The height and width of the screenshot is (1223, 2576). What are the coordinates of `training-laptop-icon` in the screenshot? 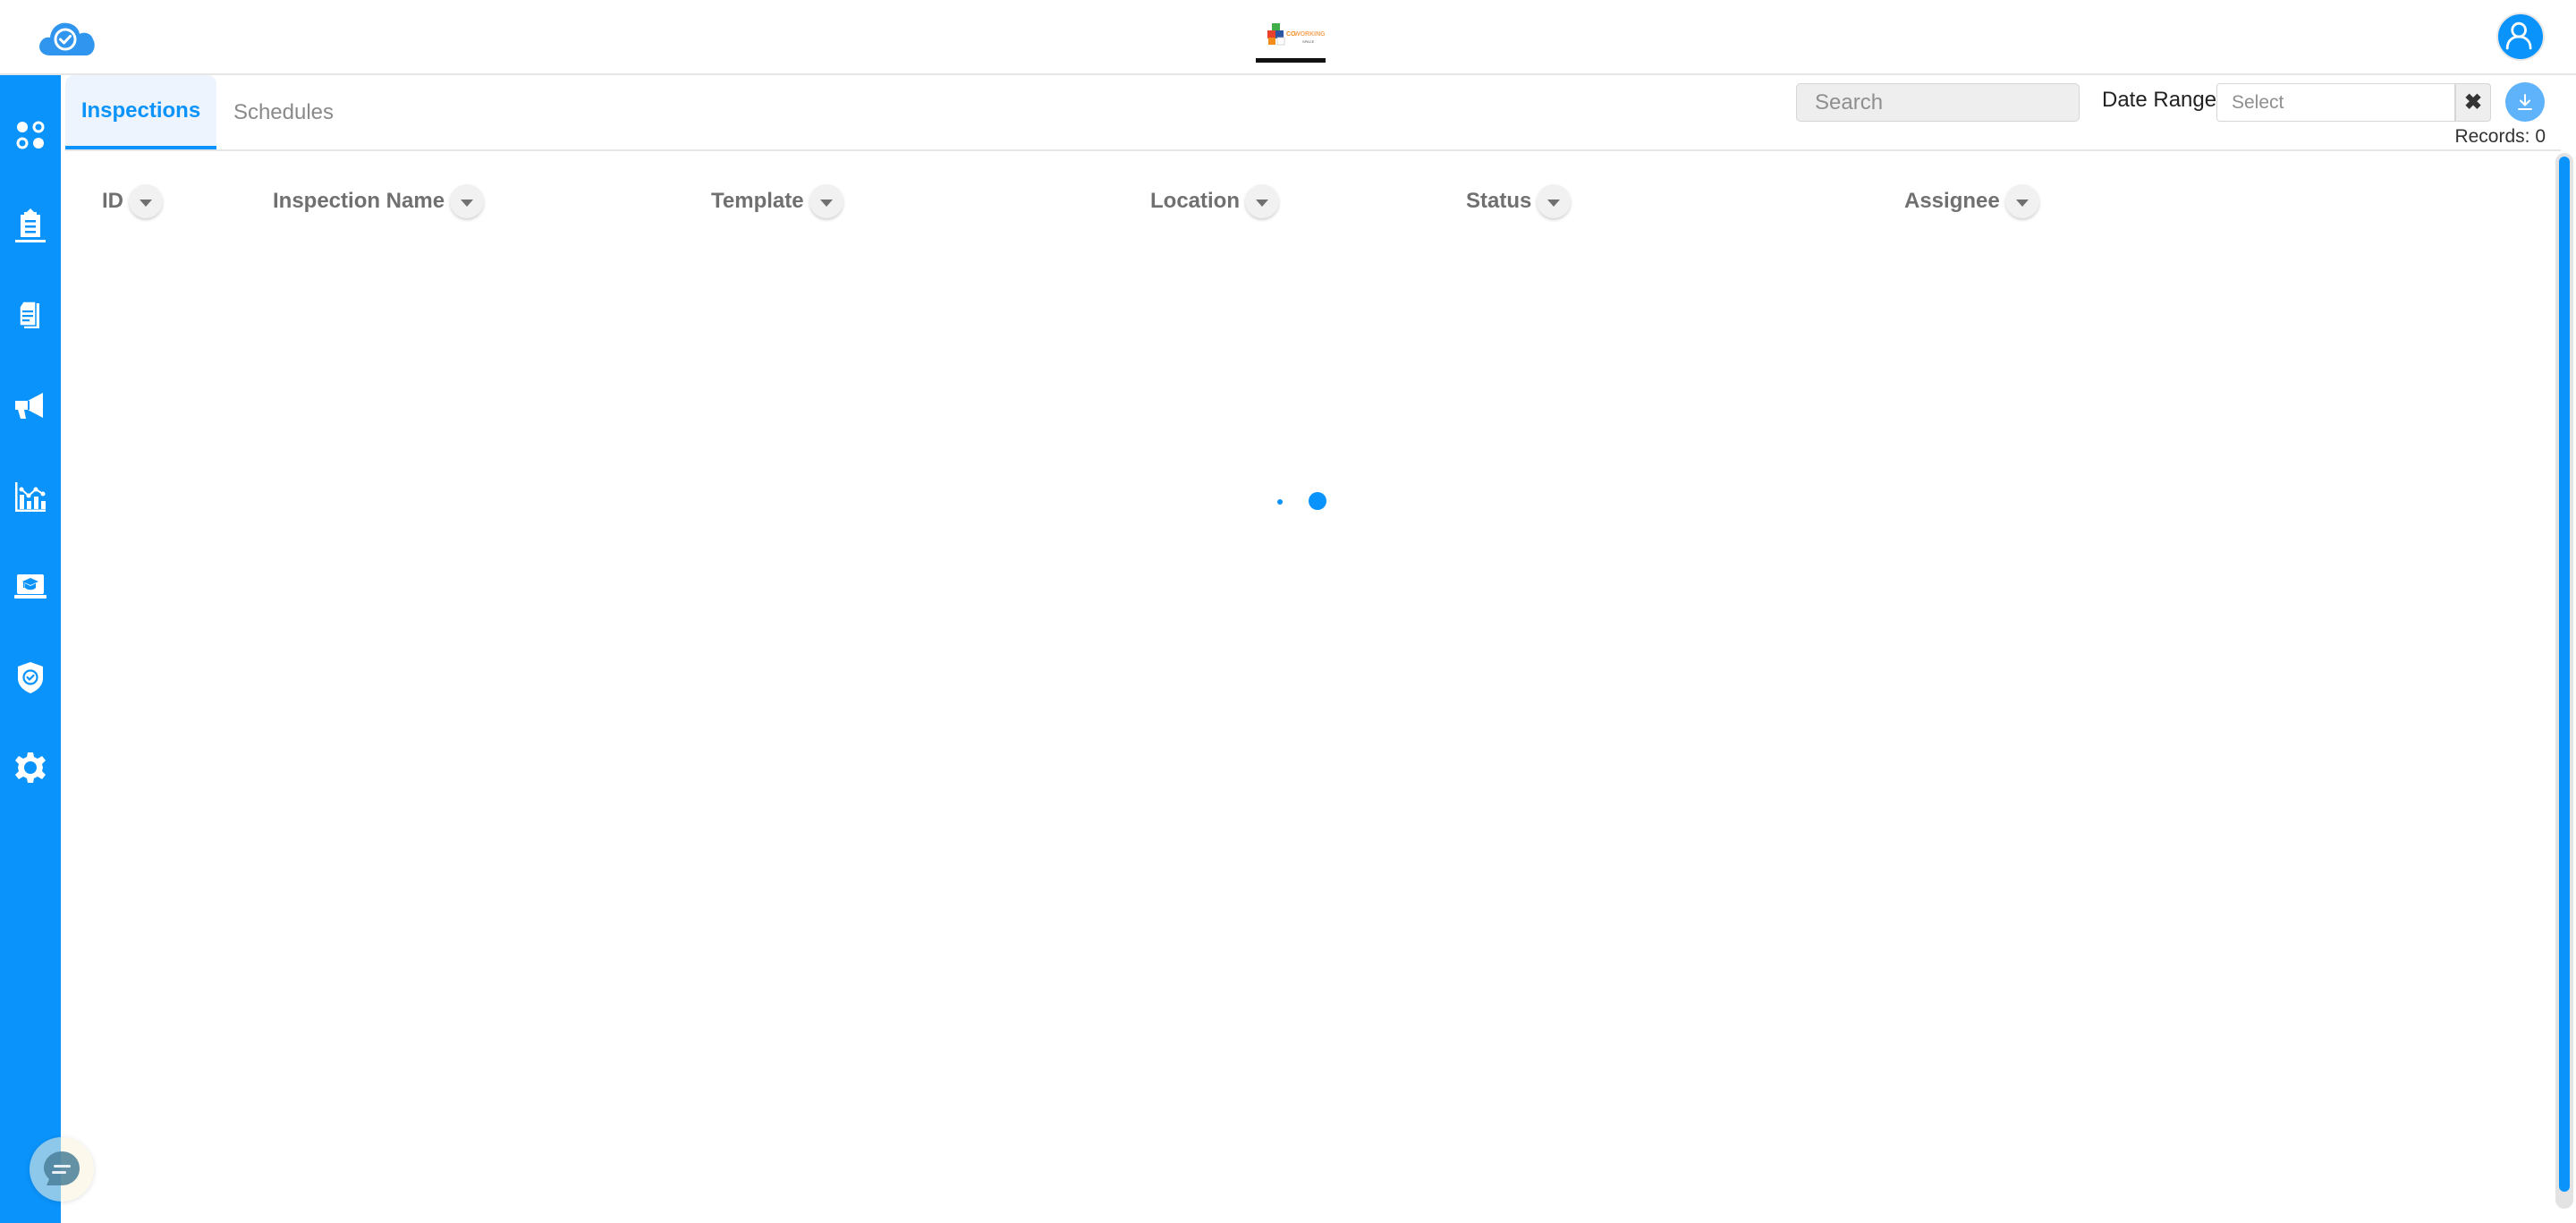 It's located at (30, 586).